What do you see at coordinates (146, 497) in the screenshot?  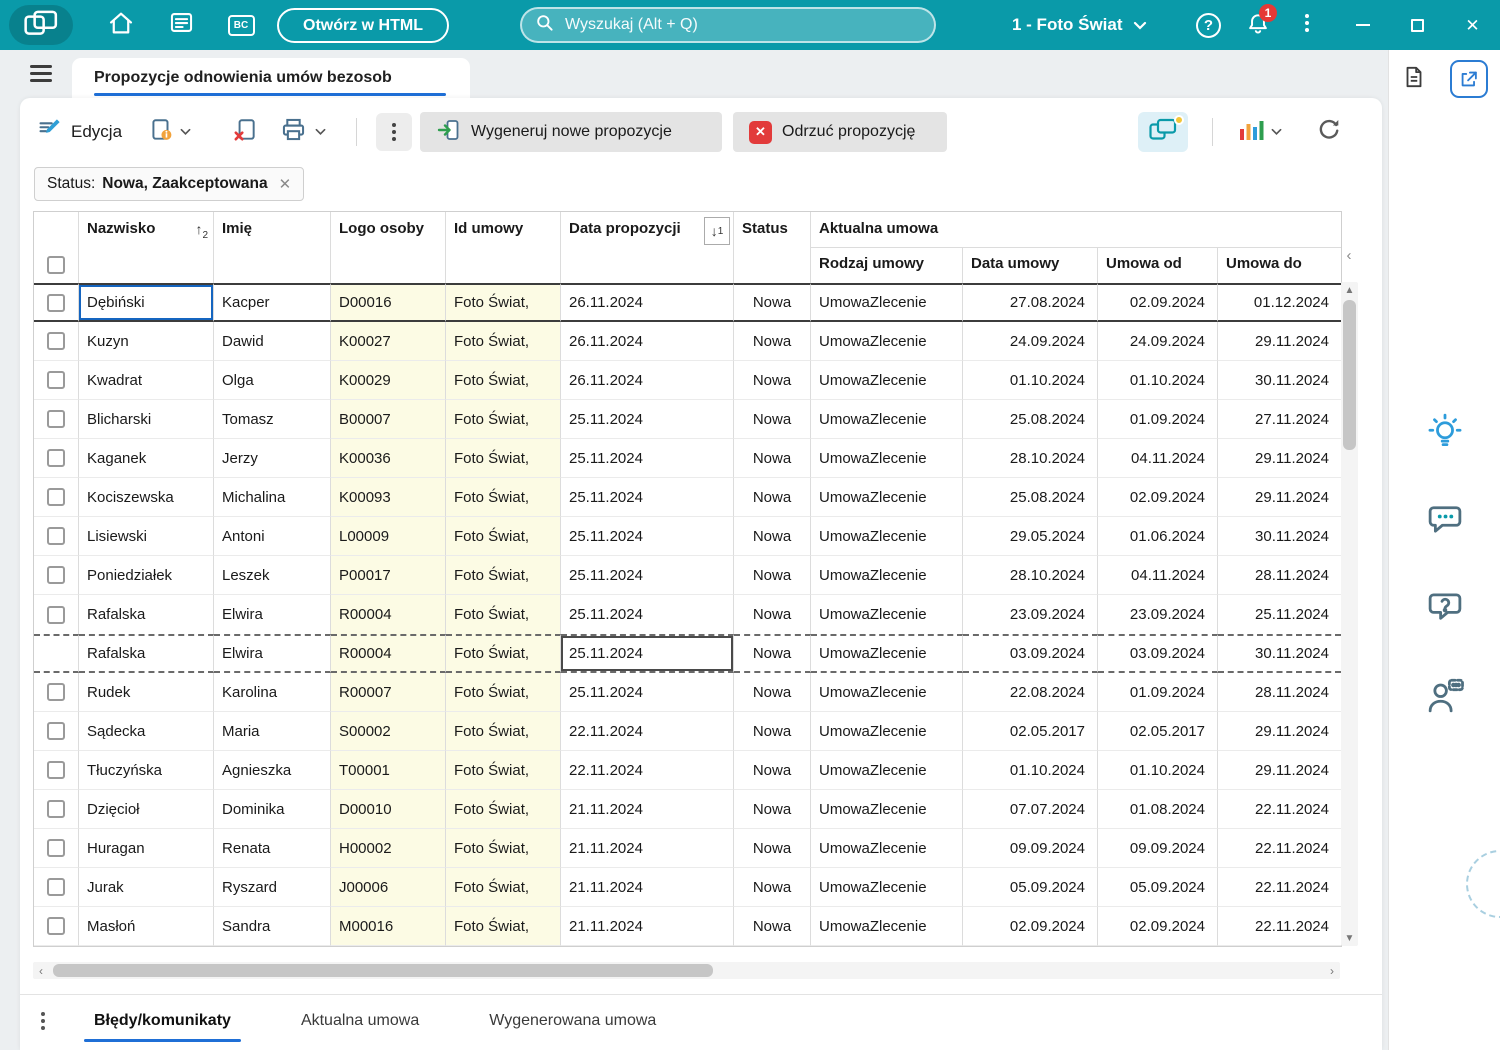 I see `cell-nazwisko: Kociszewska` at bounding box center [146, 497].